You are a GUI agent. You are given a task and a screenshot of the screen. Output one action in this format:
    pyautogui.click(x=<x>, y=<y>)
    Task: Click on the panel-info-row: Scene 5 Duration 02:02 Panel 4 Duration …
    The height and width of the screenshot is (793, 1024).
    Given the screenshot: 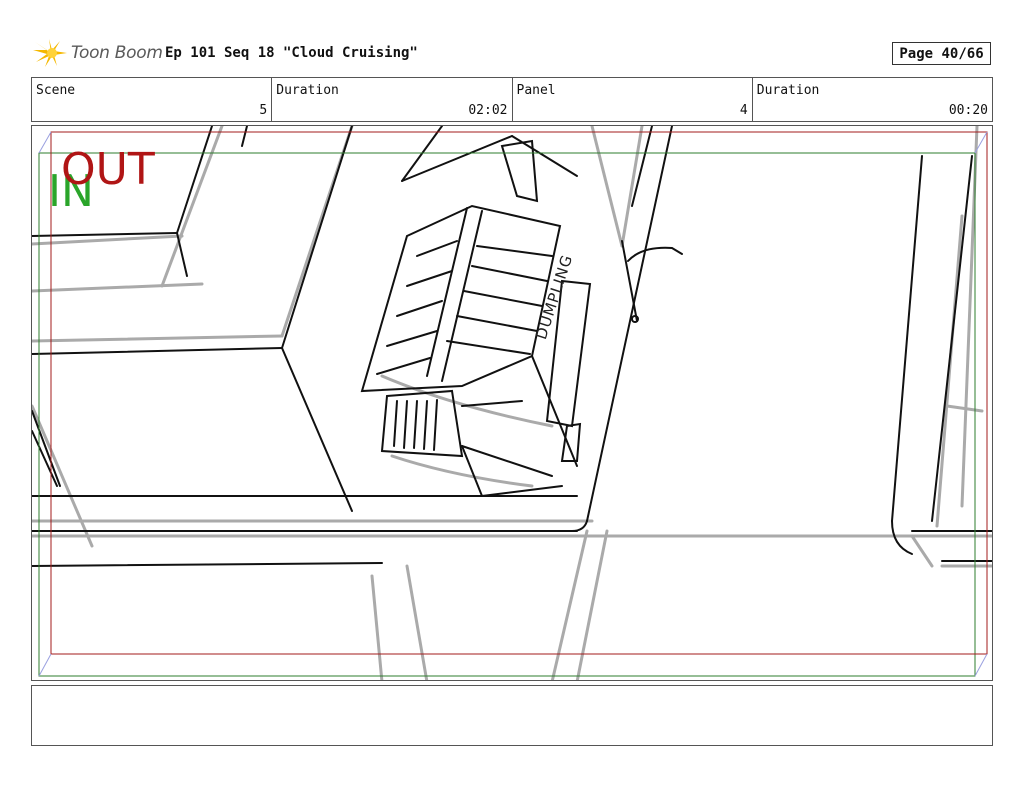 What is the action you would take?
    pyautogui.click(x=512, y=99)
    